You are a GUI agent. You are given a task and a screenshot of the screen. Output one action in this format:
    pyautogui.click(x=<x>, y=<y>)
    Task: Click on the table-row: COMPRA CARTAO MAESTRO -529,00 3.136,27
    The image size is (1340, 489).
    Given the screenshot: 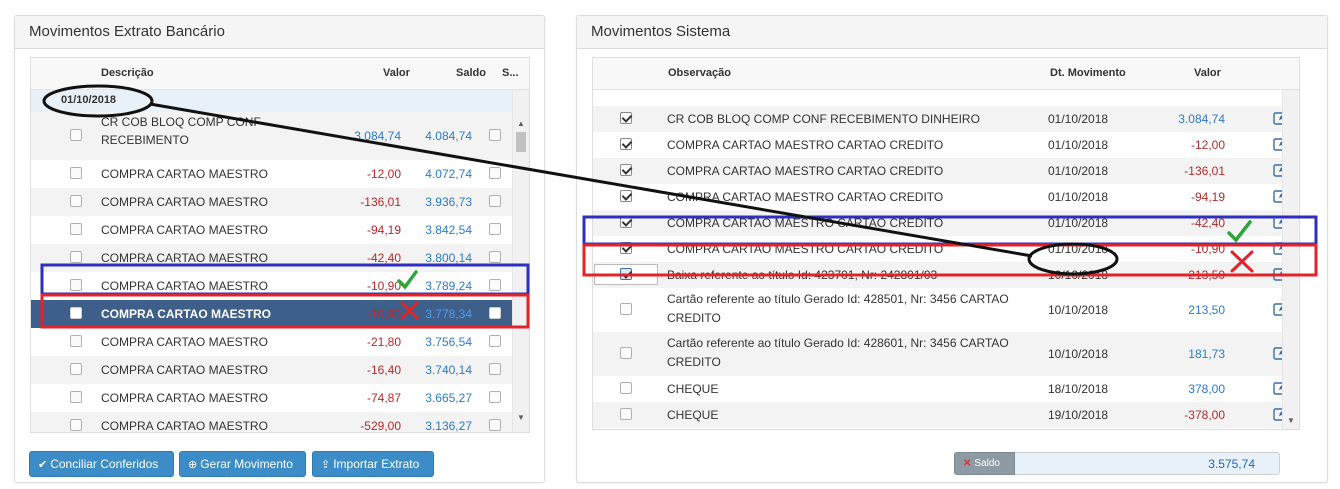 What is the action you would take?
    pyautogui.click(x=272, y=422)
    